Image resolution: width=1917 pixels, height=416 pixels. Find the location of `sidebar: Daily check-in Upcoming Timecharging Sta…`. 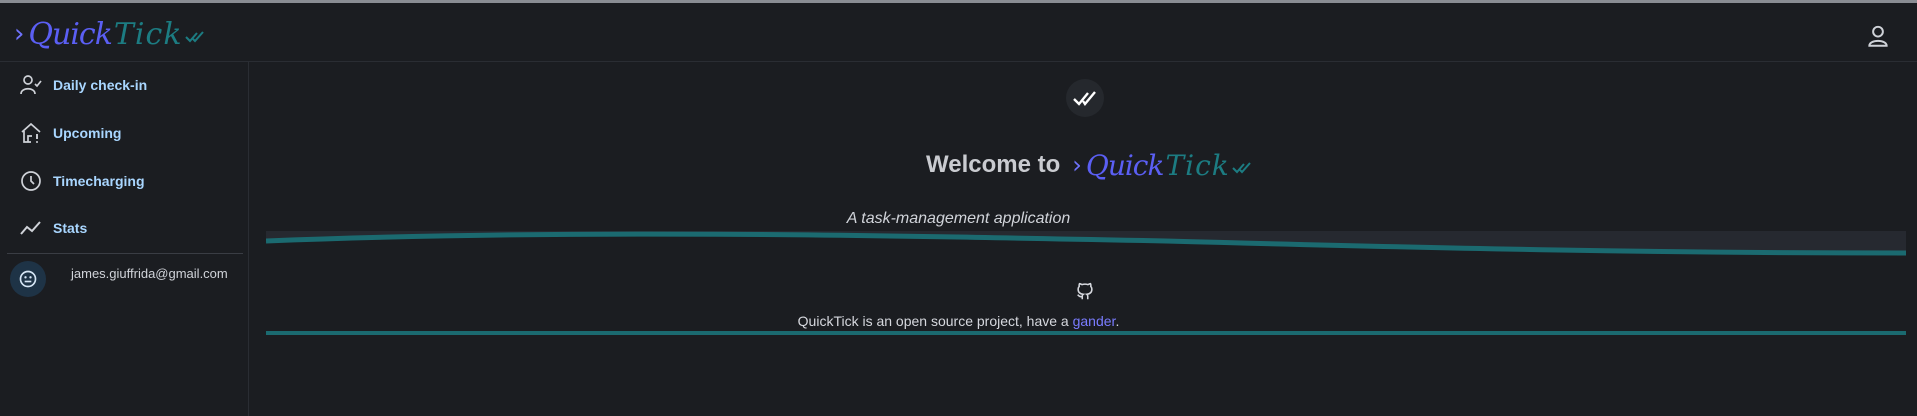

sidebar: Daily check-in Upcoming Timecharging Sta… is located at coordinates (124, 239).